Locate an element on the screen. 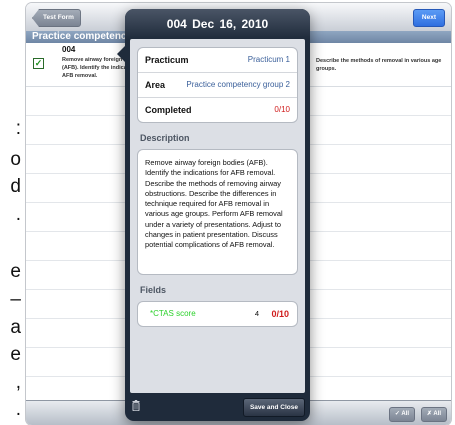 Image resolution: width=455 pixels, height=425 pixels. side-text-line: d is located at coordinates (15, 186).